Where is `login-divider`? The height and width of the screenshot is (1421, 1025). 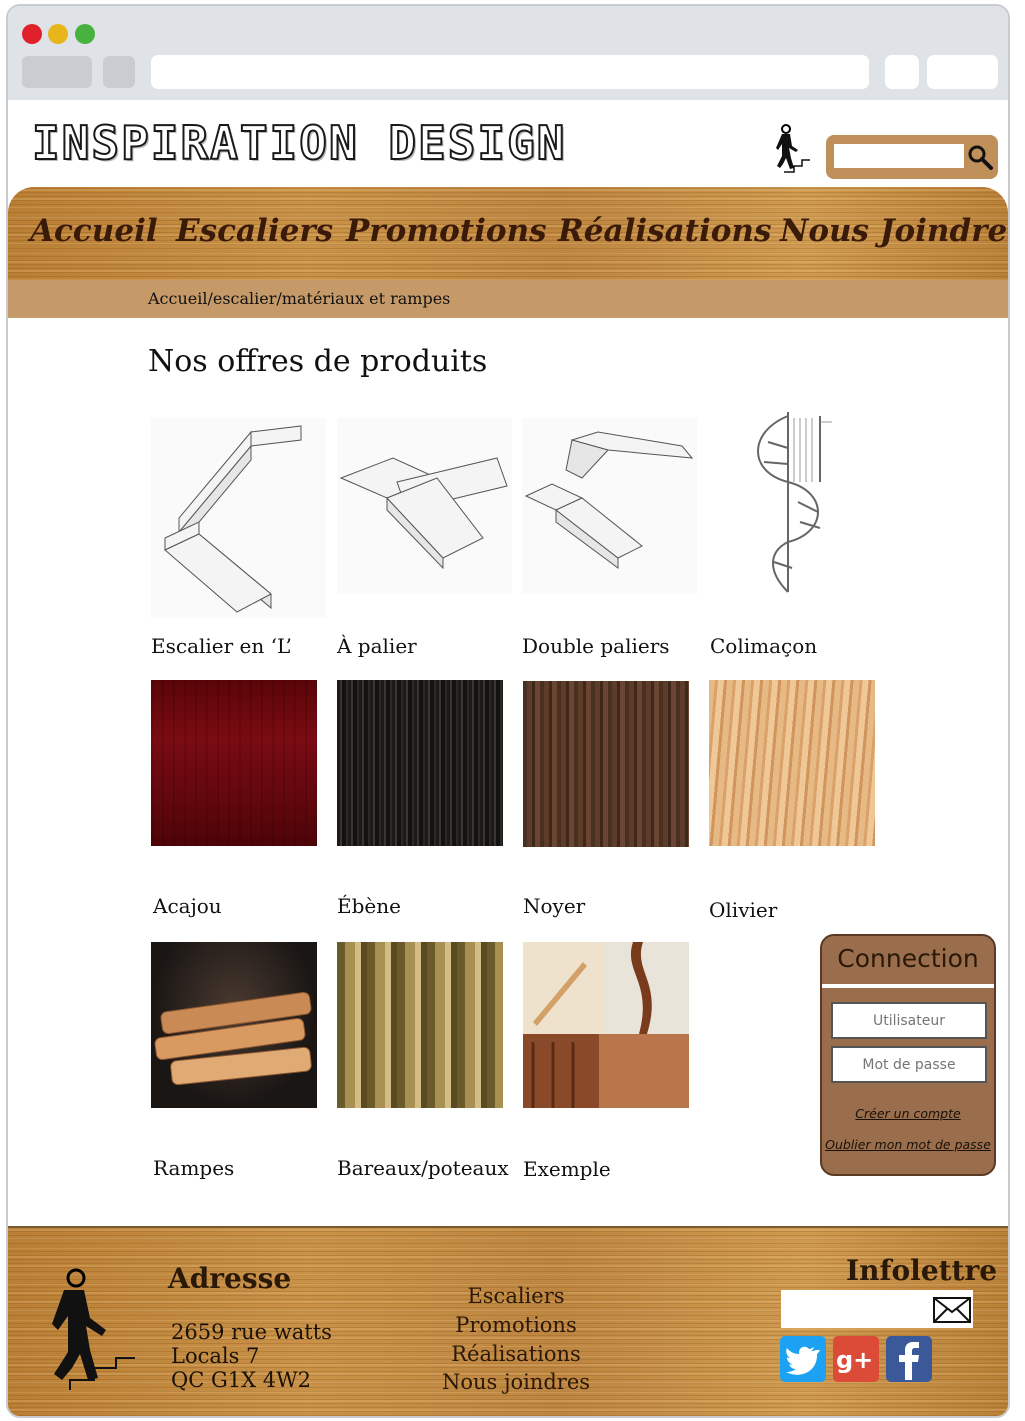
login-divider is located at coordinates (908, 986).